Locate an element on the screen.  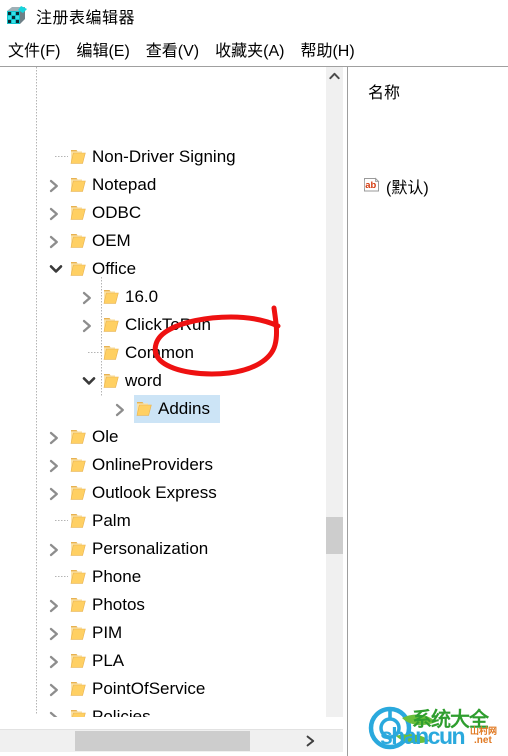
tree-item-notepad: Notepad is located at coordinates (106, 185).